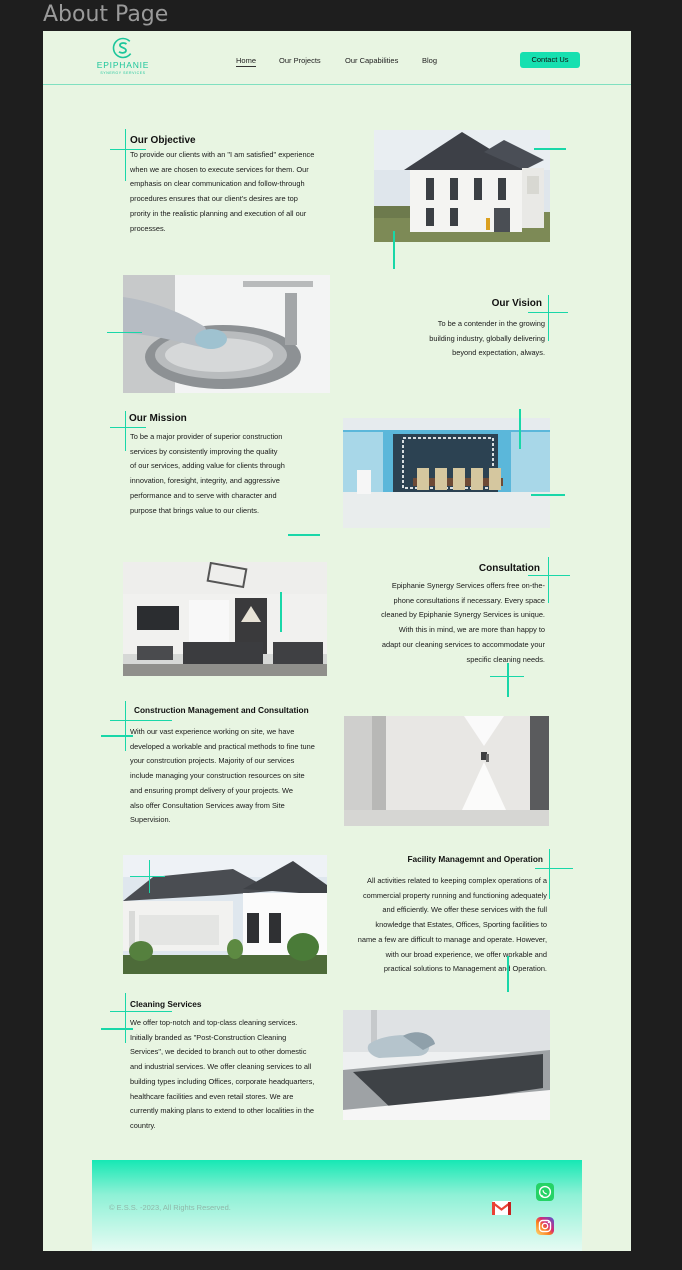 Image resolution: width=682 pixels, height=1270 pixels. I want to click on section-title: Construction Management and Consultation, so click(221, 710).